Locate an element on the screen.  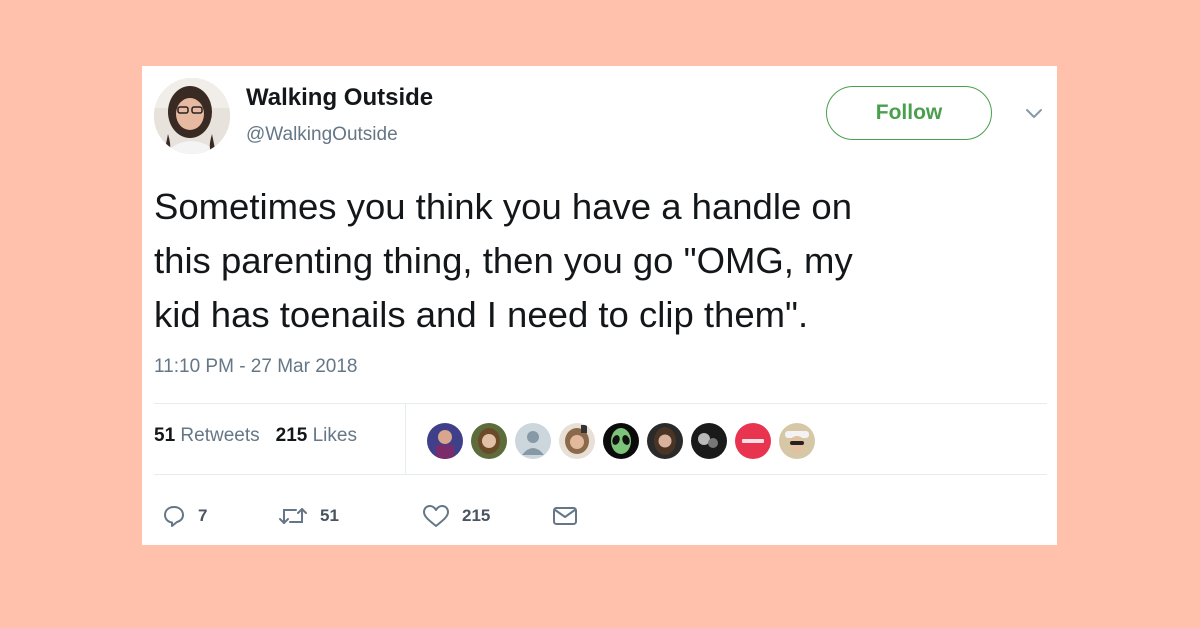
divider-bottom is located at coordinates (600, 474).